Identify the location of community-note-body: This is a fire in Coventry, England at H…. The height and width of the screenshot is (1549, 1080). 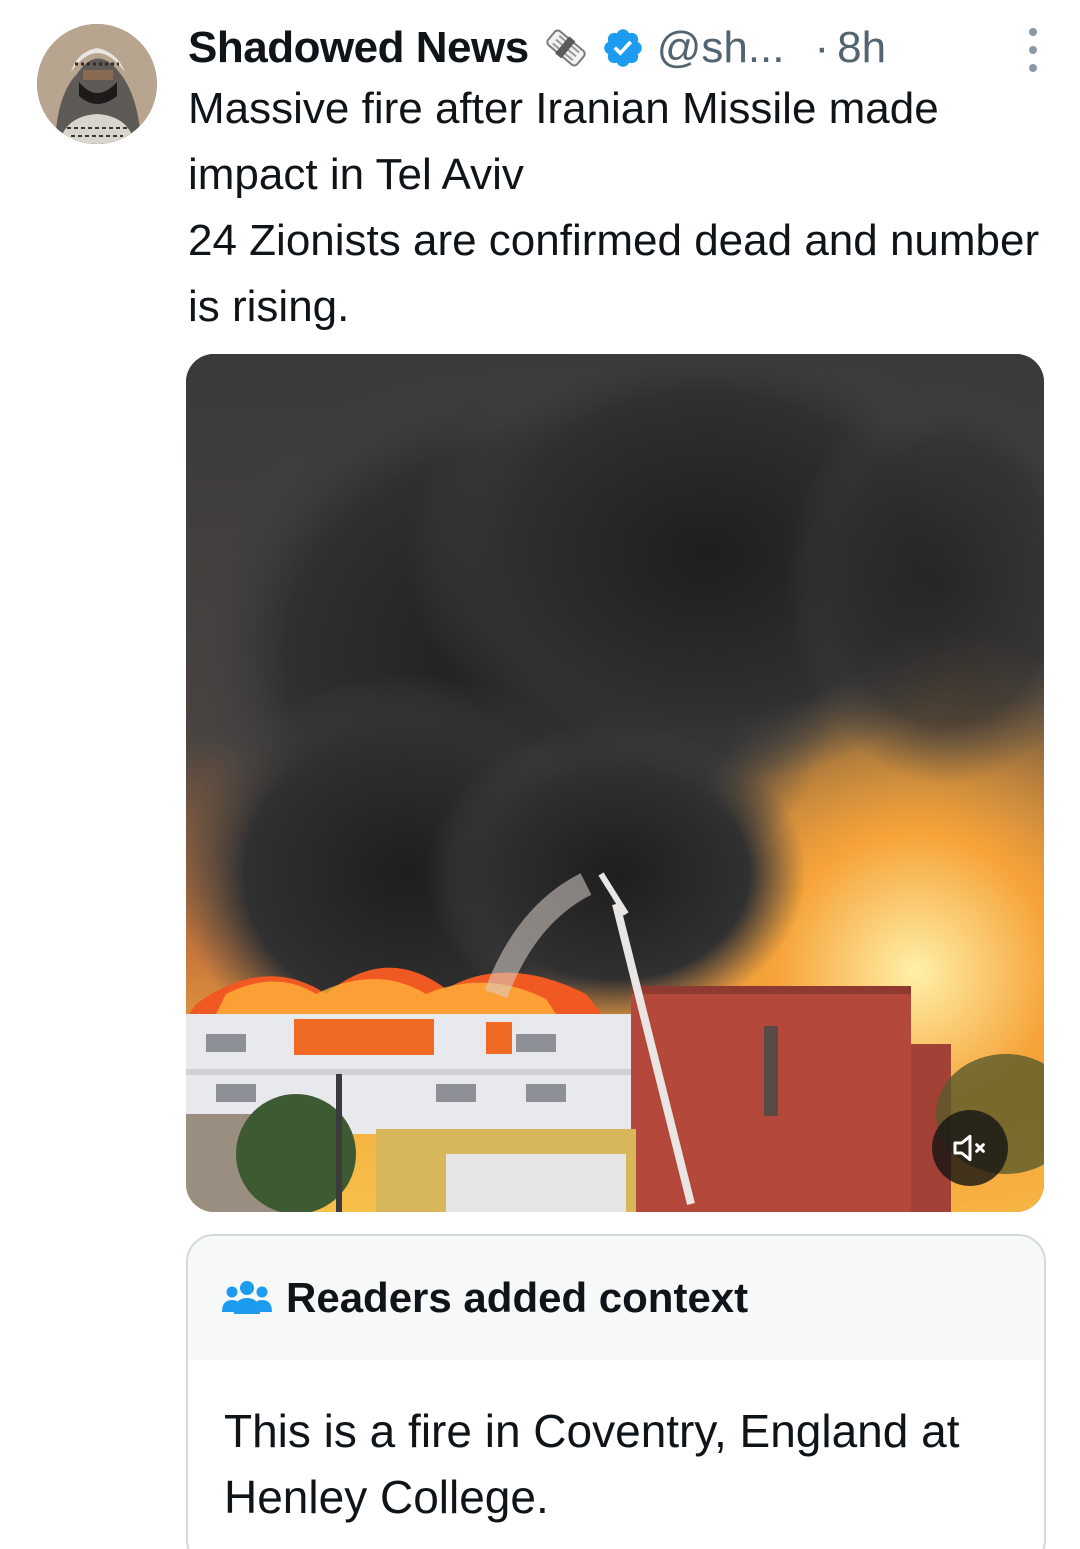
(592, 1464).